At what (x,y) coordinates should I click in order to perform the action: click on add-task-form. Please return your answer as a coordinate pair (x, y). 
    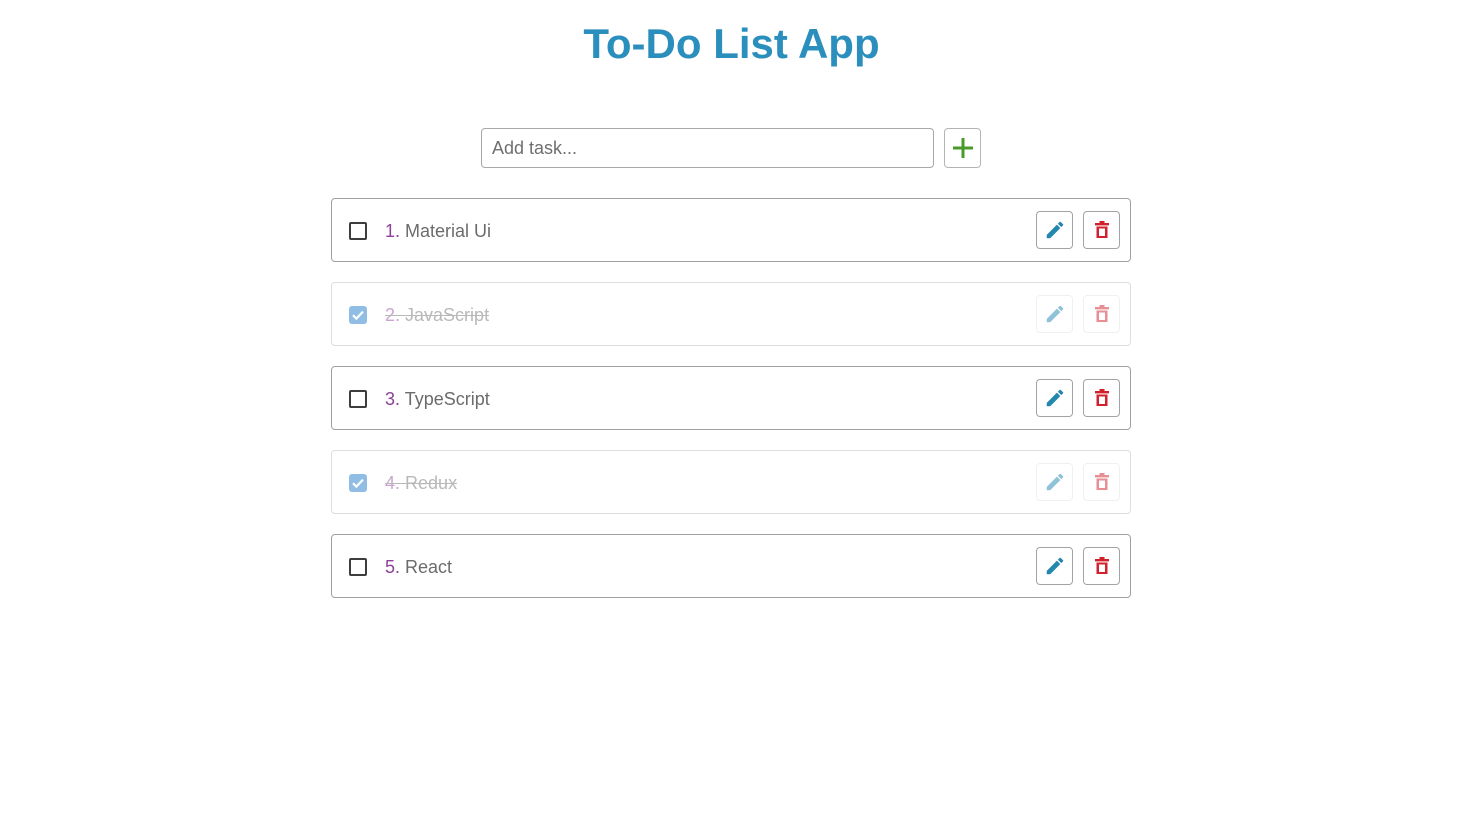
    Looking at the image, I should click on (731, 148).